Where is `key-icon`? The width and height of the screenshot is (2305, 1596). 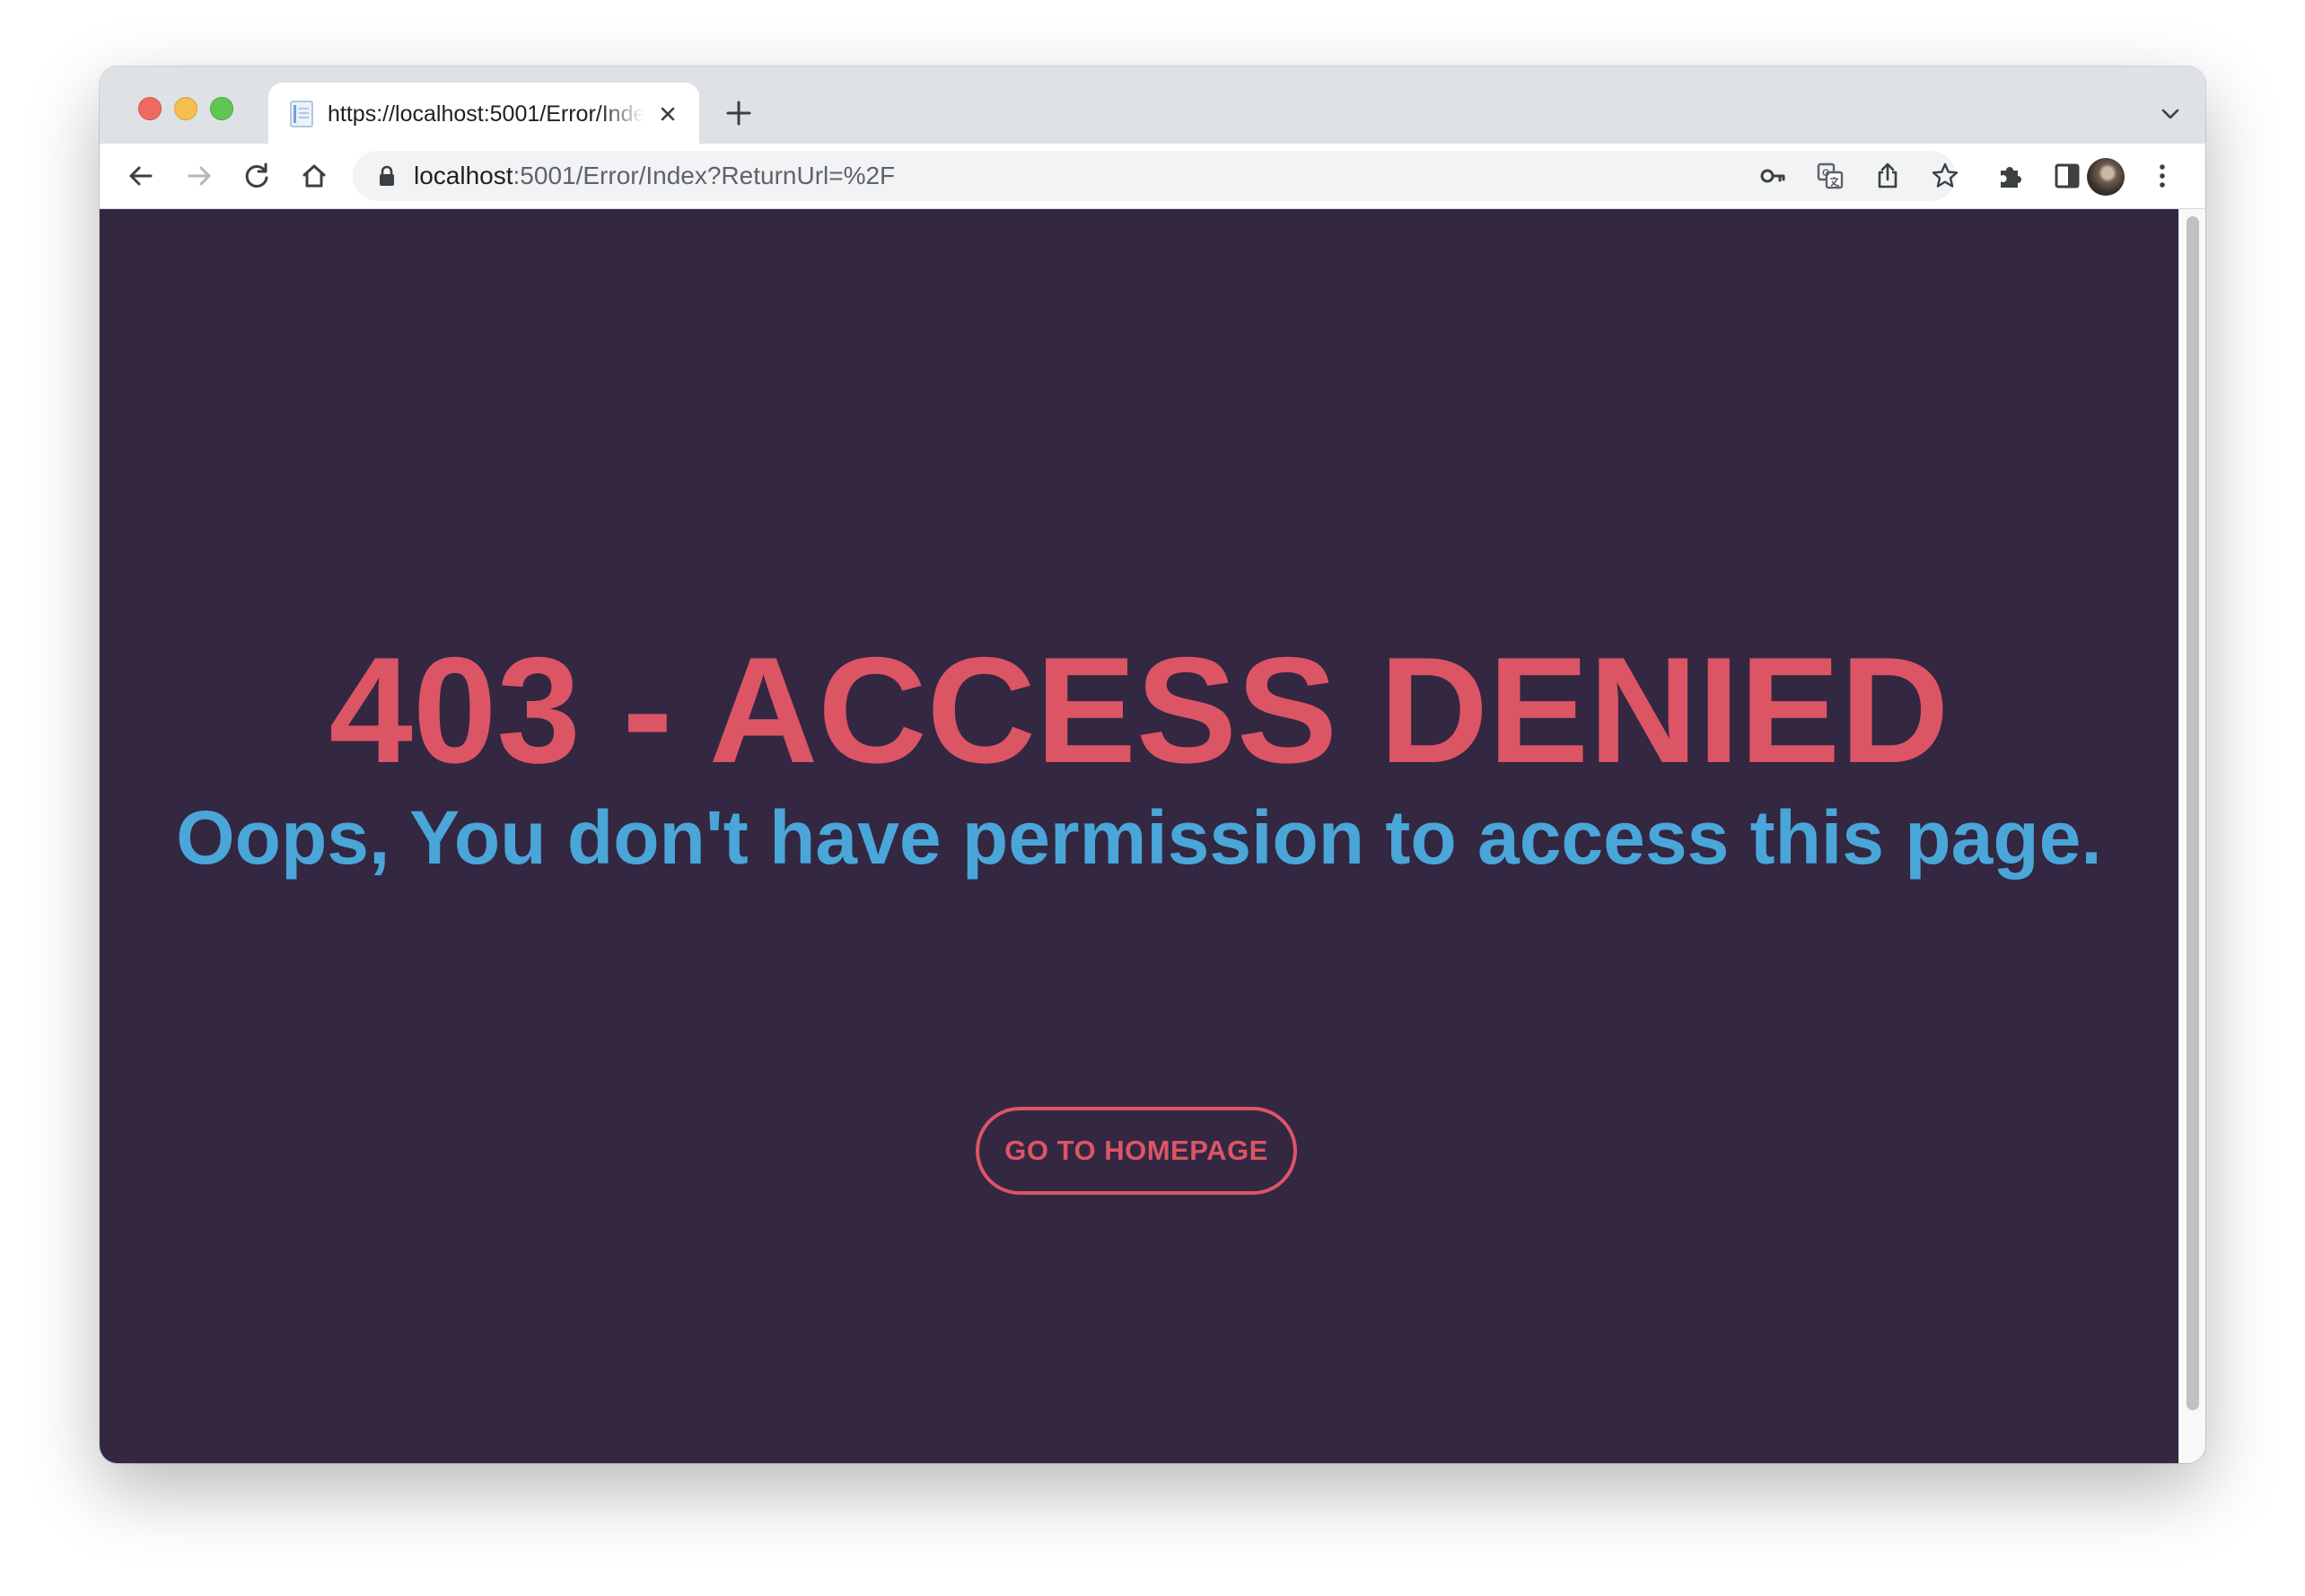
key-icon is located at coordinates (1772, 176).